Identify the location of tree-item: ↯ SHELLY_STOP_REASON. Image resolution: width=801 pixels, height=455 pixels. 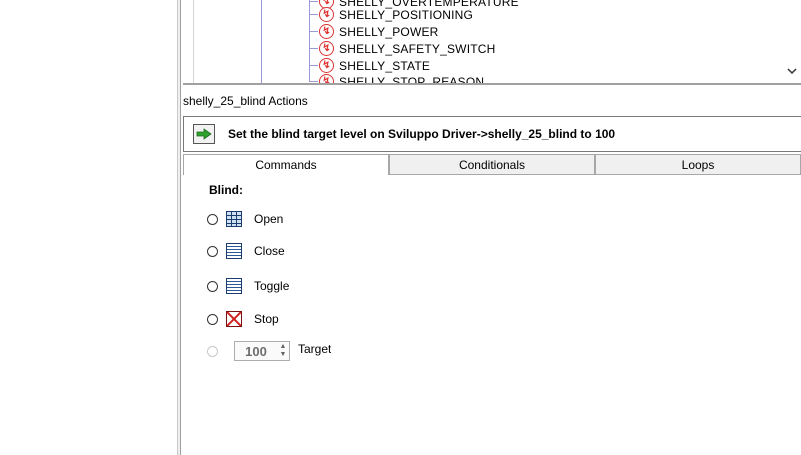
(397, 74).